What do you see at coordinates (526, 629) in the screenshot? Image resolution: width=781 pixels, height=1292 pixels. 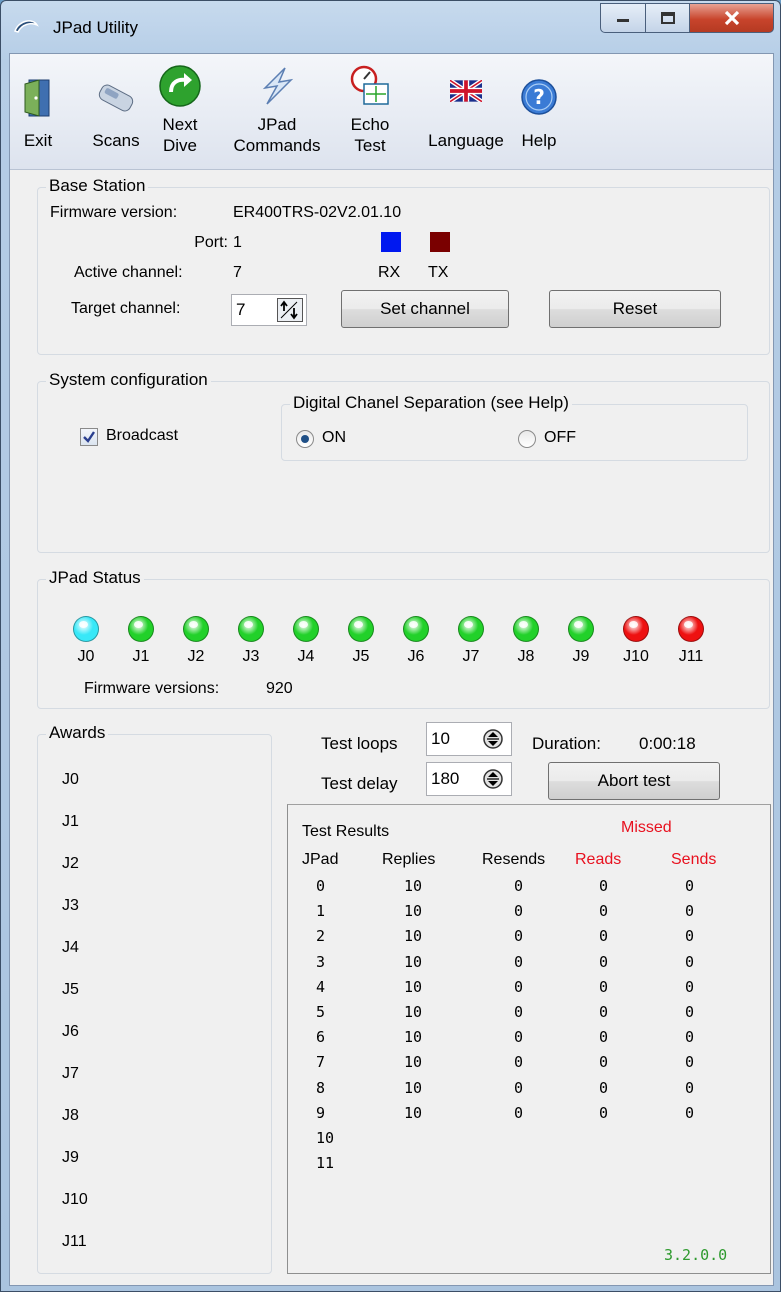 I see `status-led-j8` at bounding box center [526, 629].